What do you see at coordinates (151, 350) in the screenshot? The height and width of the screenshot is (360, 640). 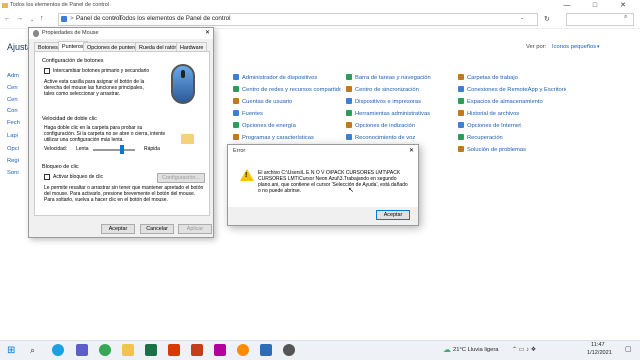 I see `excel-icon` at bounding box center [151, 350].